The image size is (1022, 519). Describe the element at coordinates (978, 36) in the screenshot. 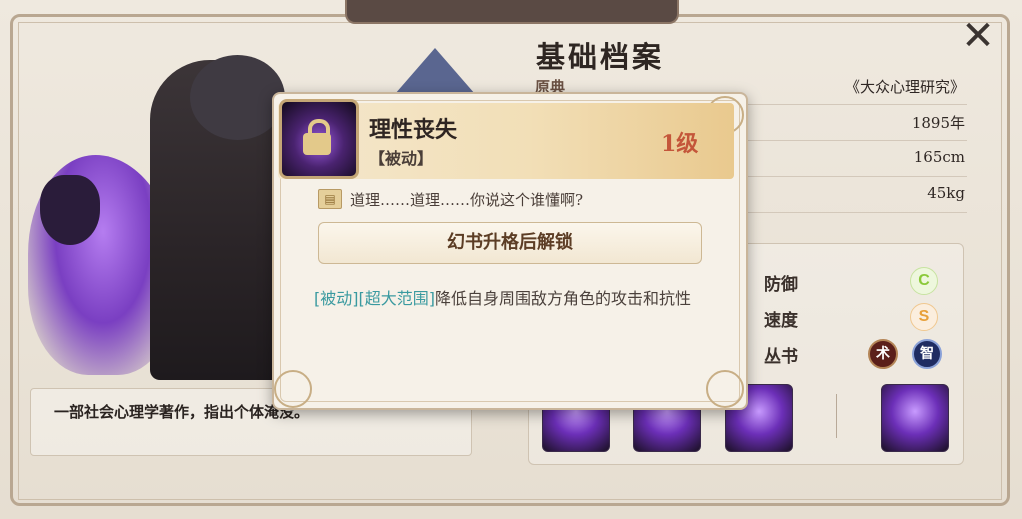

I see `crossed-swords-close-icon: ✕` at that location.